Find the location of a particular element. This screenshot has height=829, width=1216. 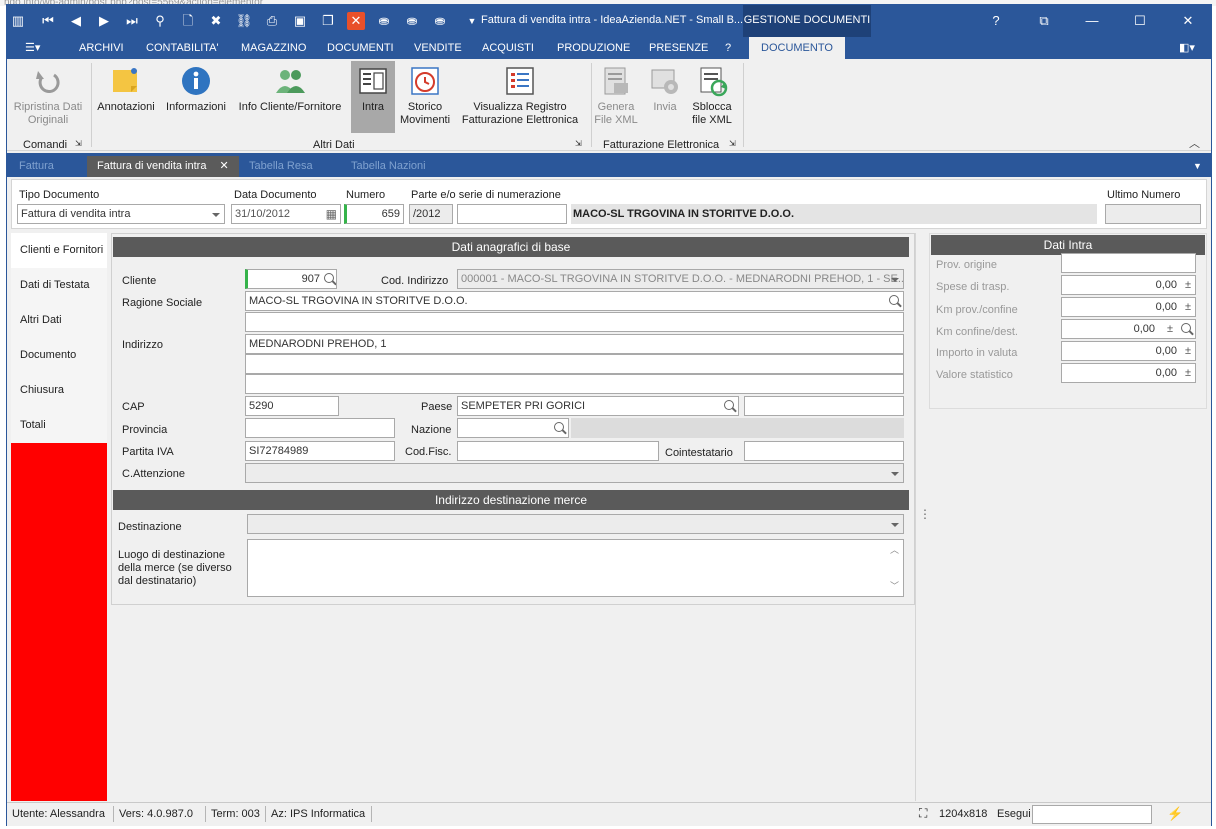

tabs-dropdown-icon: ▼ is located at coordinates (1197, 166).